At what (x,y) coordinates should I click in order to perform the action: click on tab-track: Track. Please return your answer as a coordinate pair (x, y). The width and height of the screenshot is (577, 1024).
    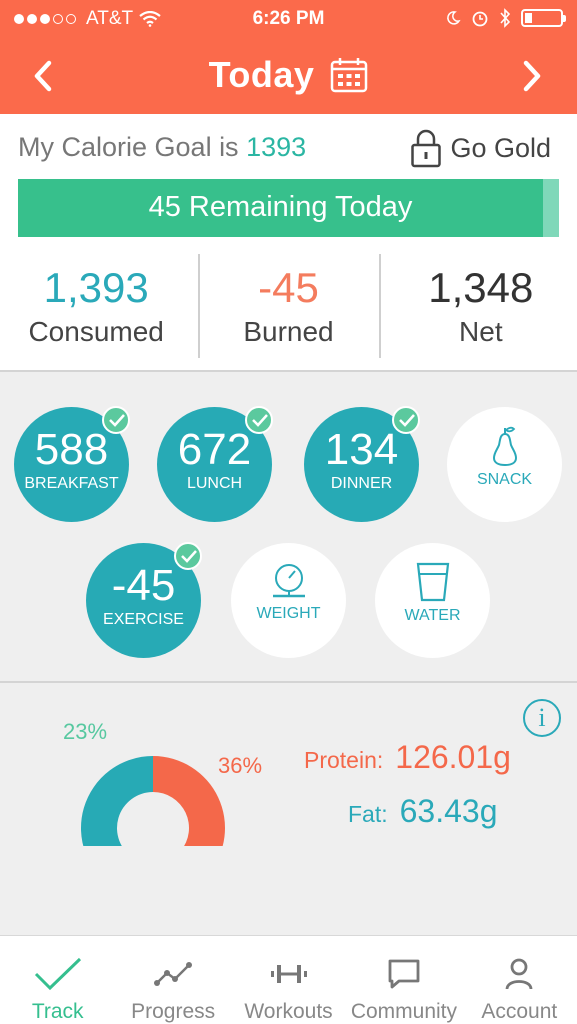
    Looking at the image, I should click on (57, 980).